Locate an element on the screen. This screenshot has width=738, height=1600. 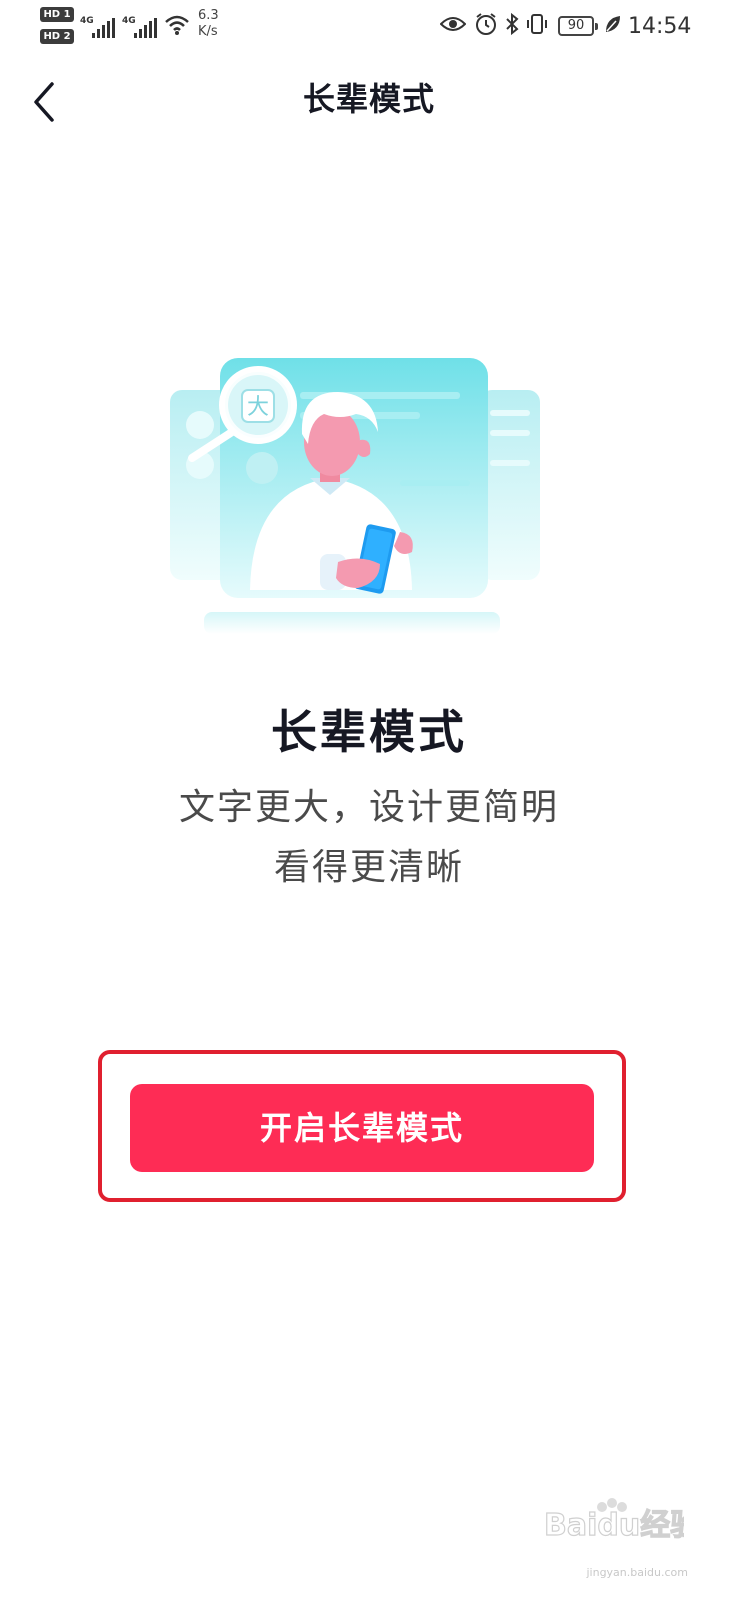
feature-description-line2: 看得更清晰 is located at coordinates (368, 867).